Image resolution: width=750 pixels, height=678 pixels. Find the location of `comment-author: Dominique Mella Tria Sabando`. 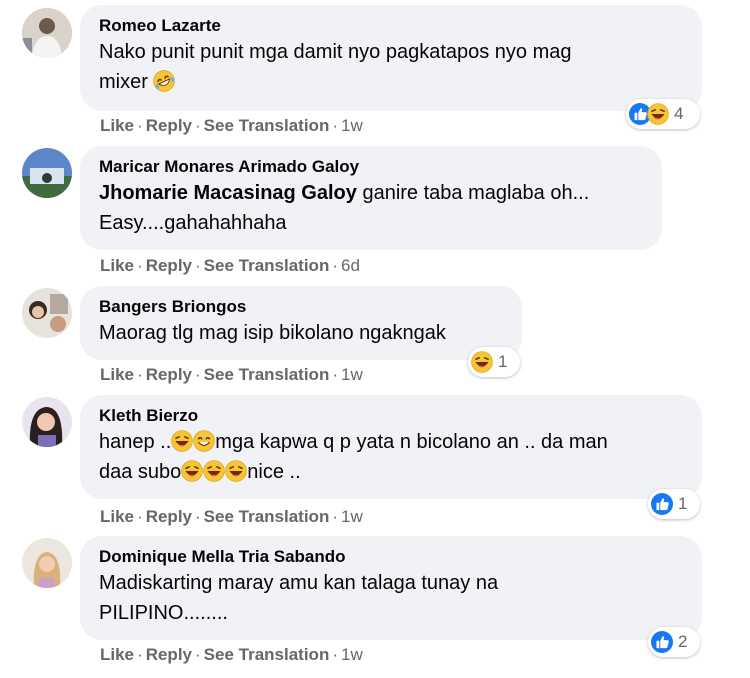

comment-author: Dominique Mella Tria Sabando is located at coordinates (391, 557).